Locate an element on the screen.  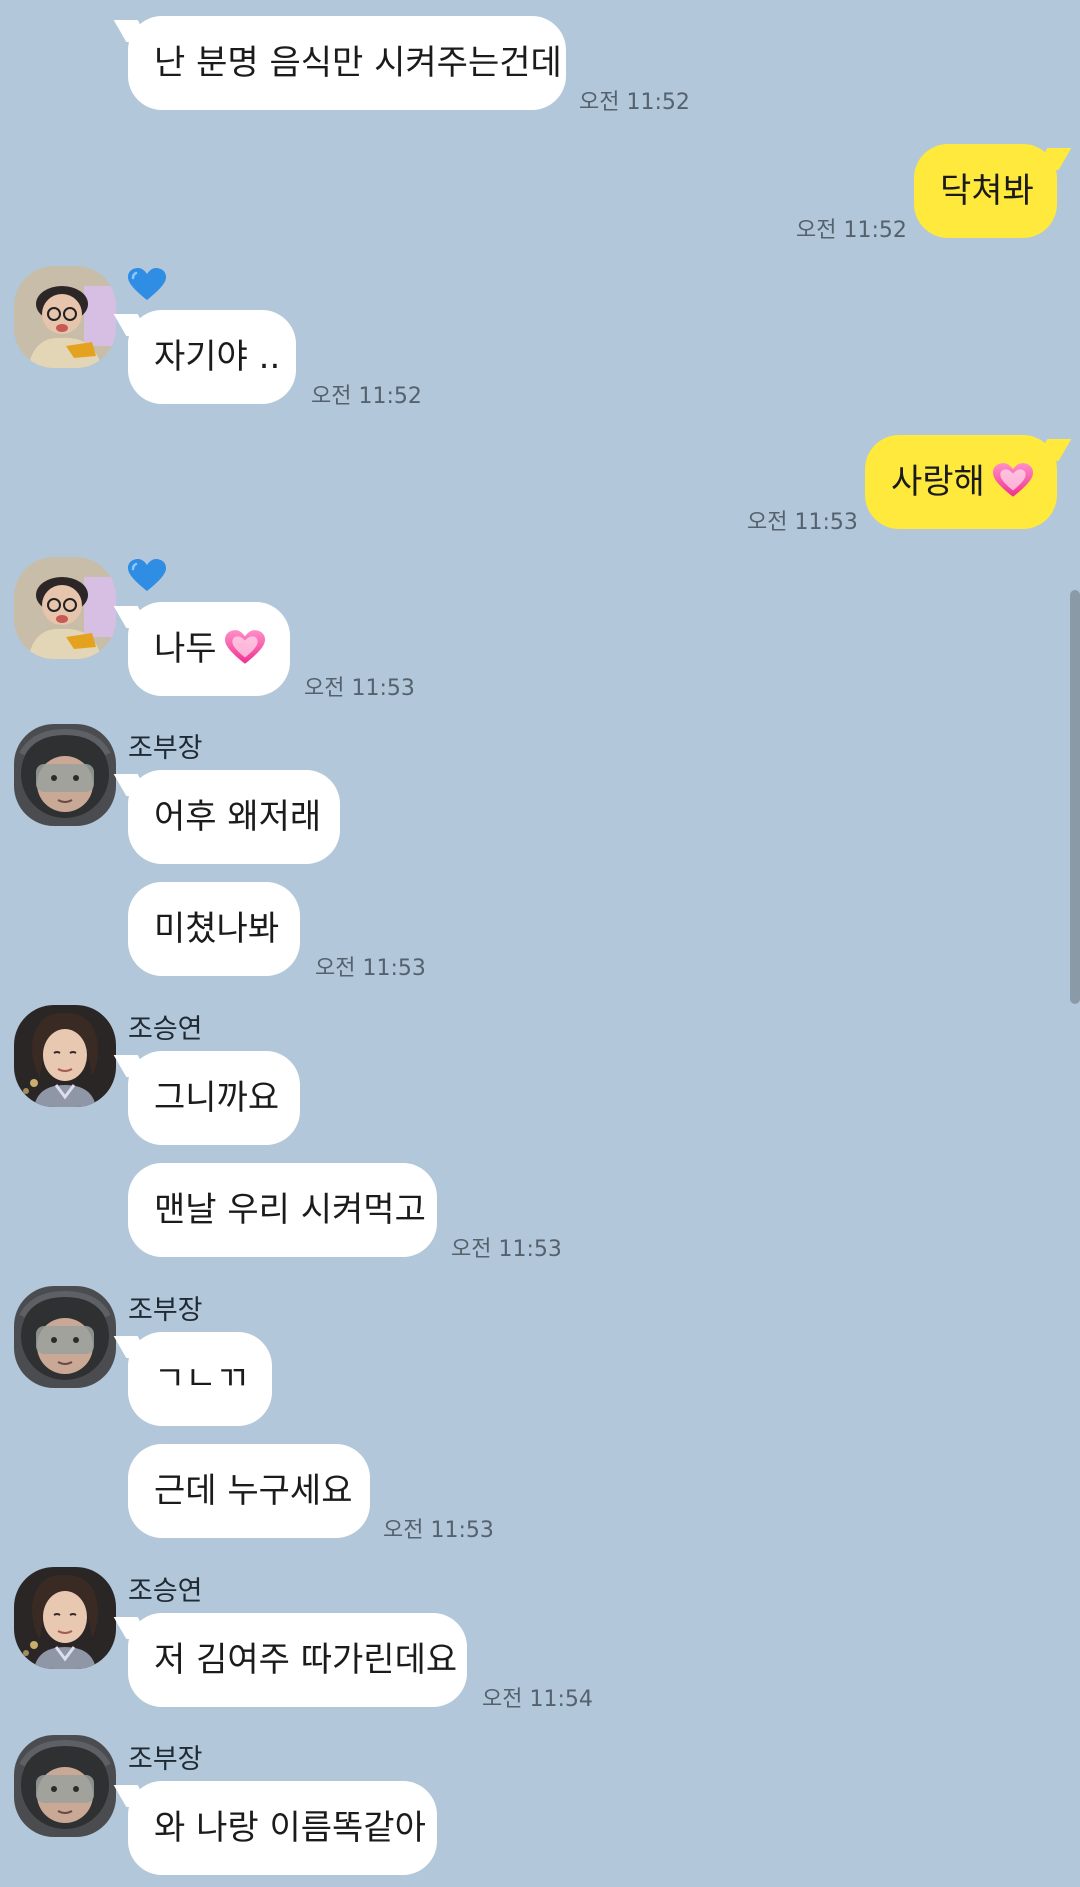
my-message-bubble: 닥쳐봐 is located at coordinates (985, 191).